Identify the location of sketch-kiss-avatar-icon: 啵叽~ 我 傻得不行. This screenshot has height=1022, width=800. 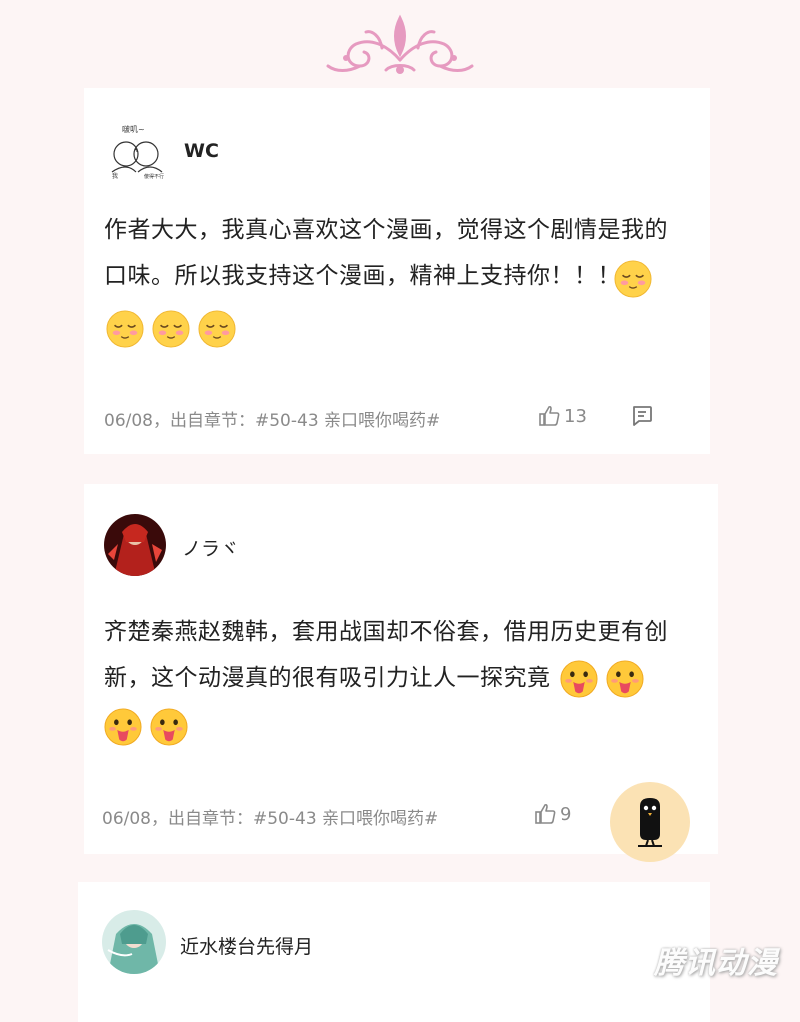
(137, 150).